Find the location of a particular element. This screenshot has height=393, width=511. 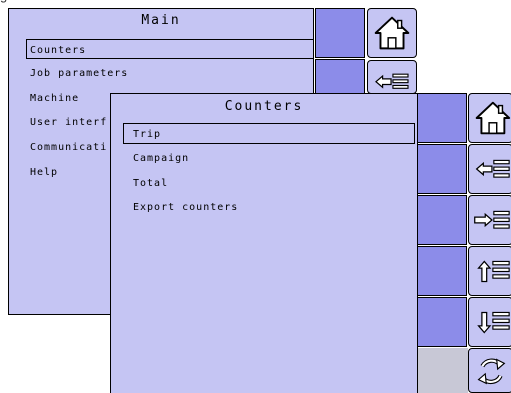

scroll-up-button is located at coordinates (489, 271).